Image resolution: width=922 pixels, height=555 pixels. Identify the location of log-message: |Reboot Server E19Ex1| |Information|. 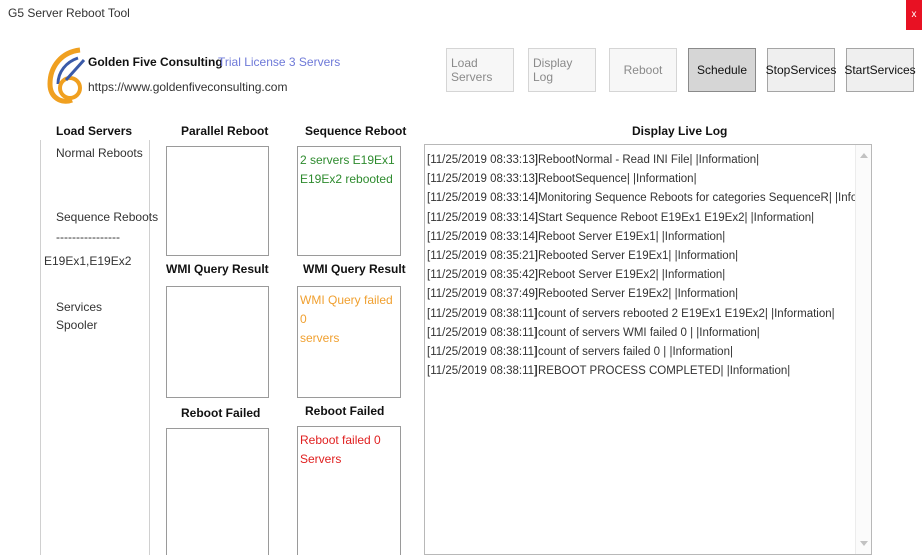
(630, 236).